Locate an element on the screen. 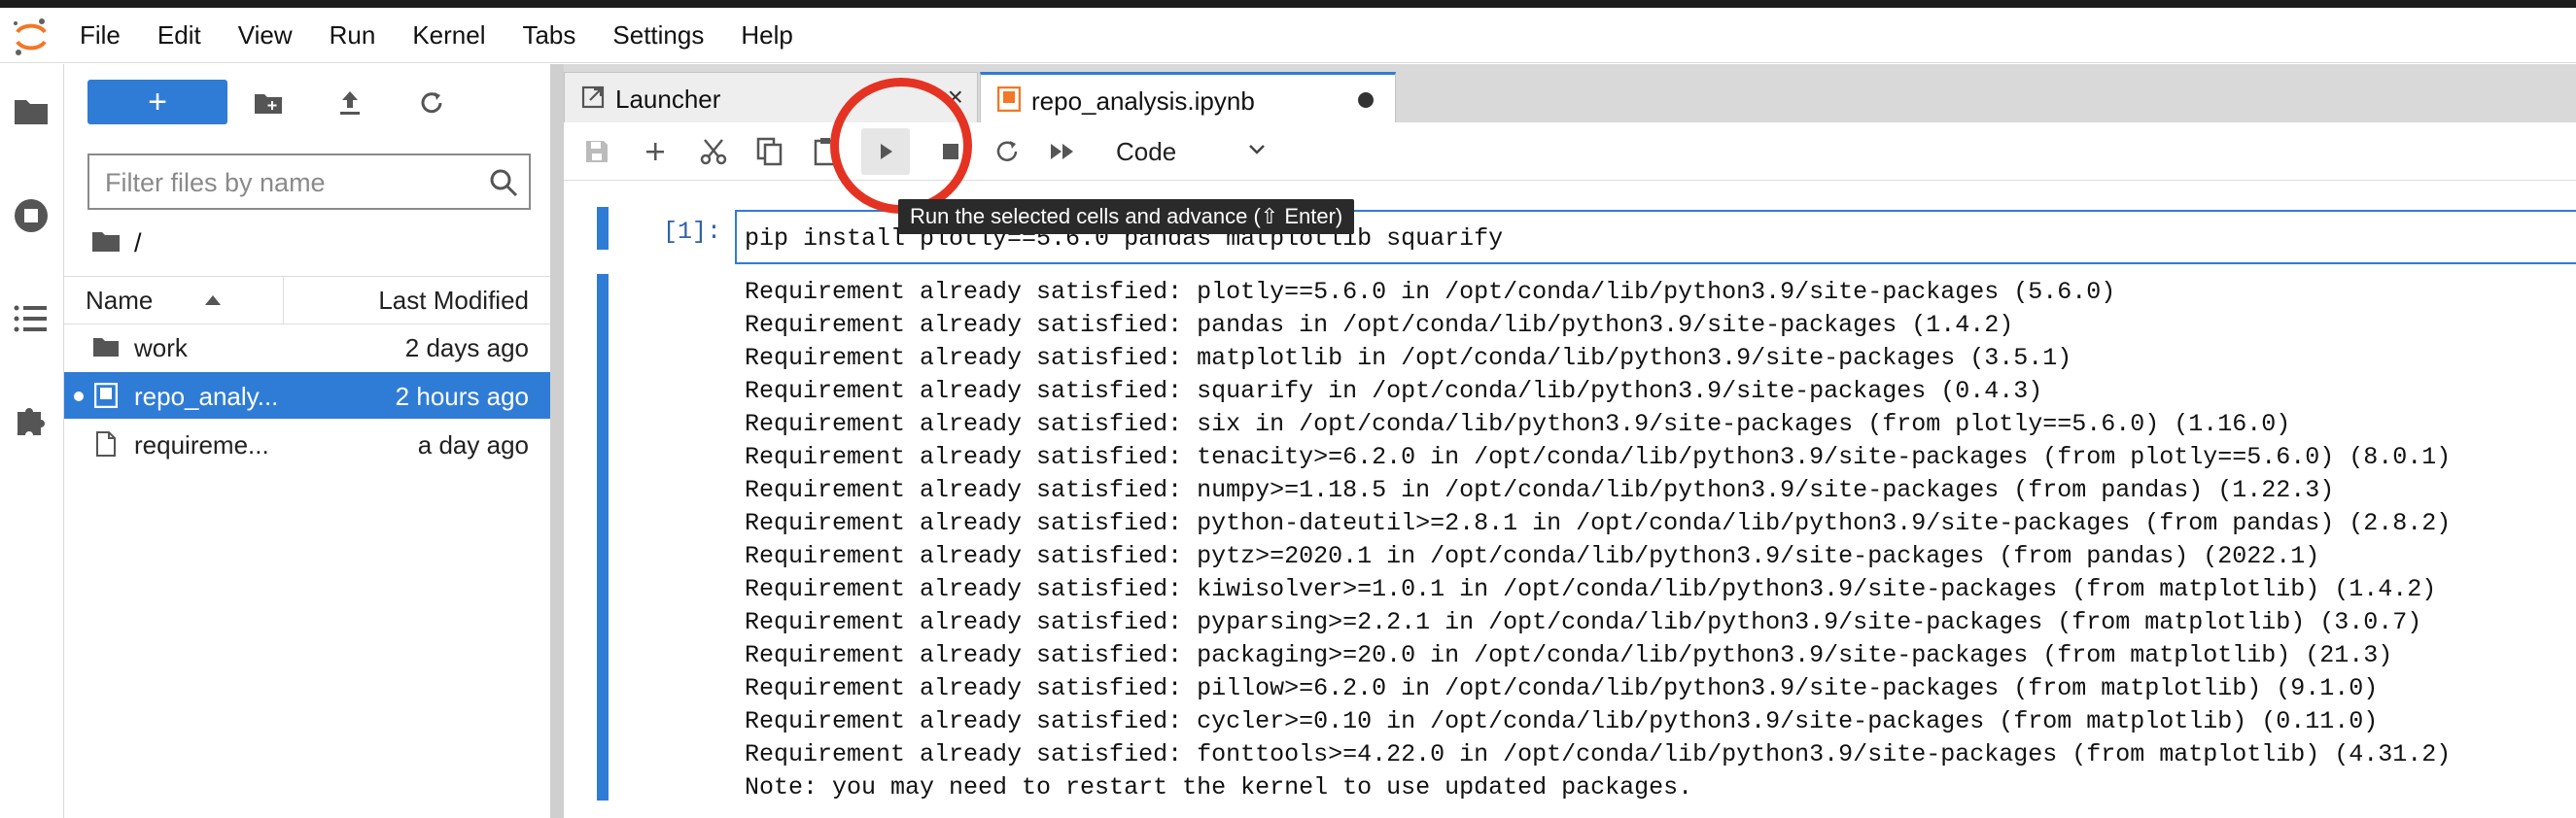  chevron-down-icon is located at coordinates (1257, 148).